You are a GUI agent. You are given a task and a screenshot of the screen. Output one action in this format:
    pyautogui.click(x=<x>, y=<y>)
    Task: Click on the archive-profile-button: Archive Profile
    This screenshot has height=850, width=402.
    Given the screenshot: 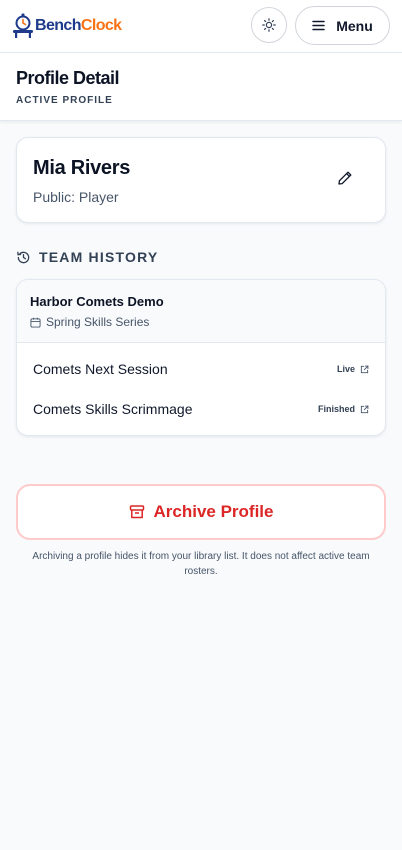 What is the action you would take?
    pyautogui.click(x=201, y=512)
    